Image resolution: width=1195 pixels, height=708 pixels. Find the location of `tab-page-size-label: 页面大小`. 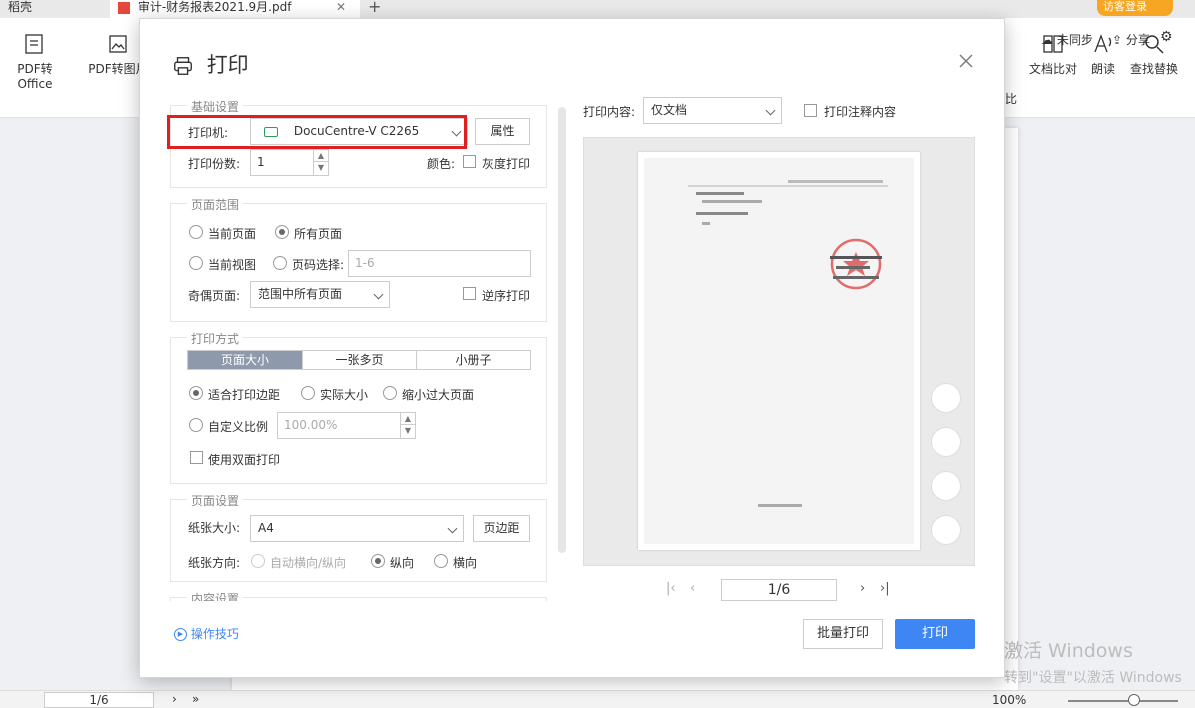

tab-page-size-label: 页面大小 is located at coordinates (244, 360).